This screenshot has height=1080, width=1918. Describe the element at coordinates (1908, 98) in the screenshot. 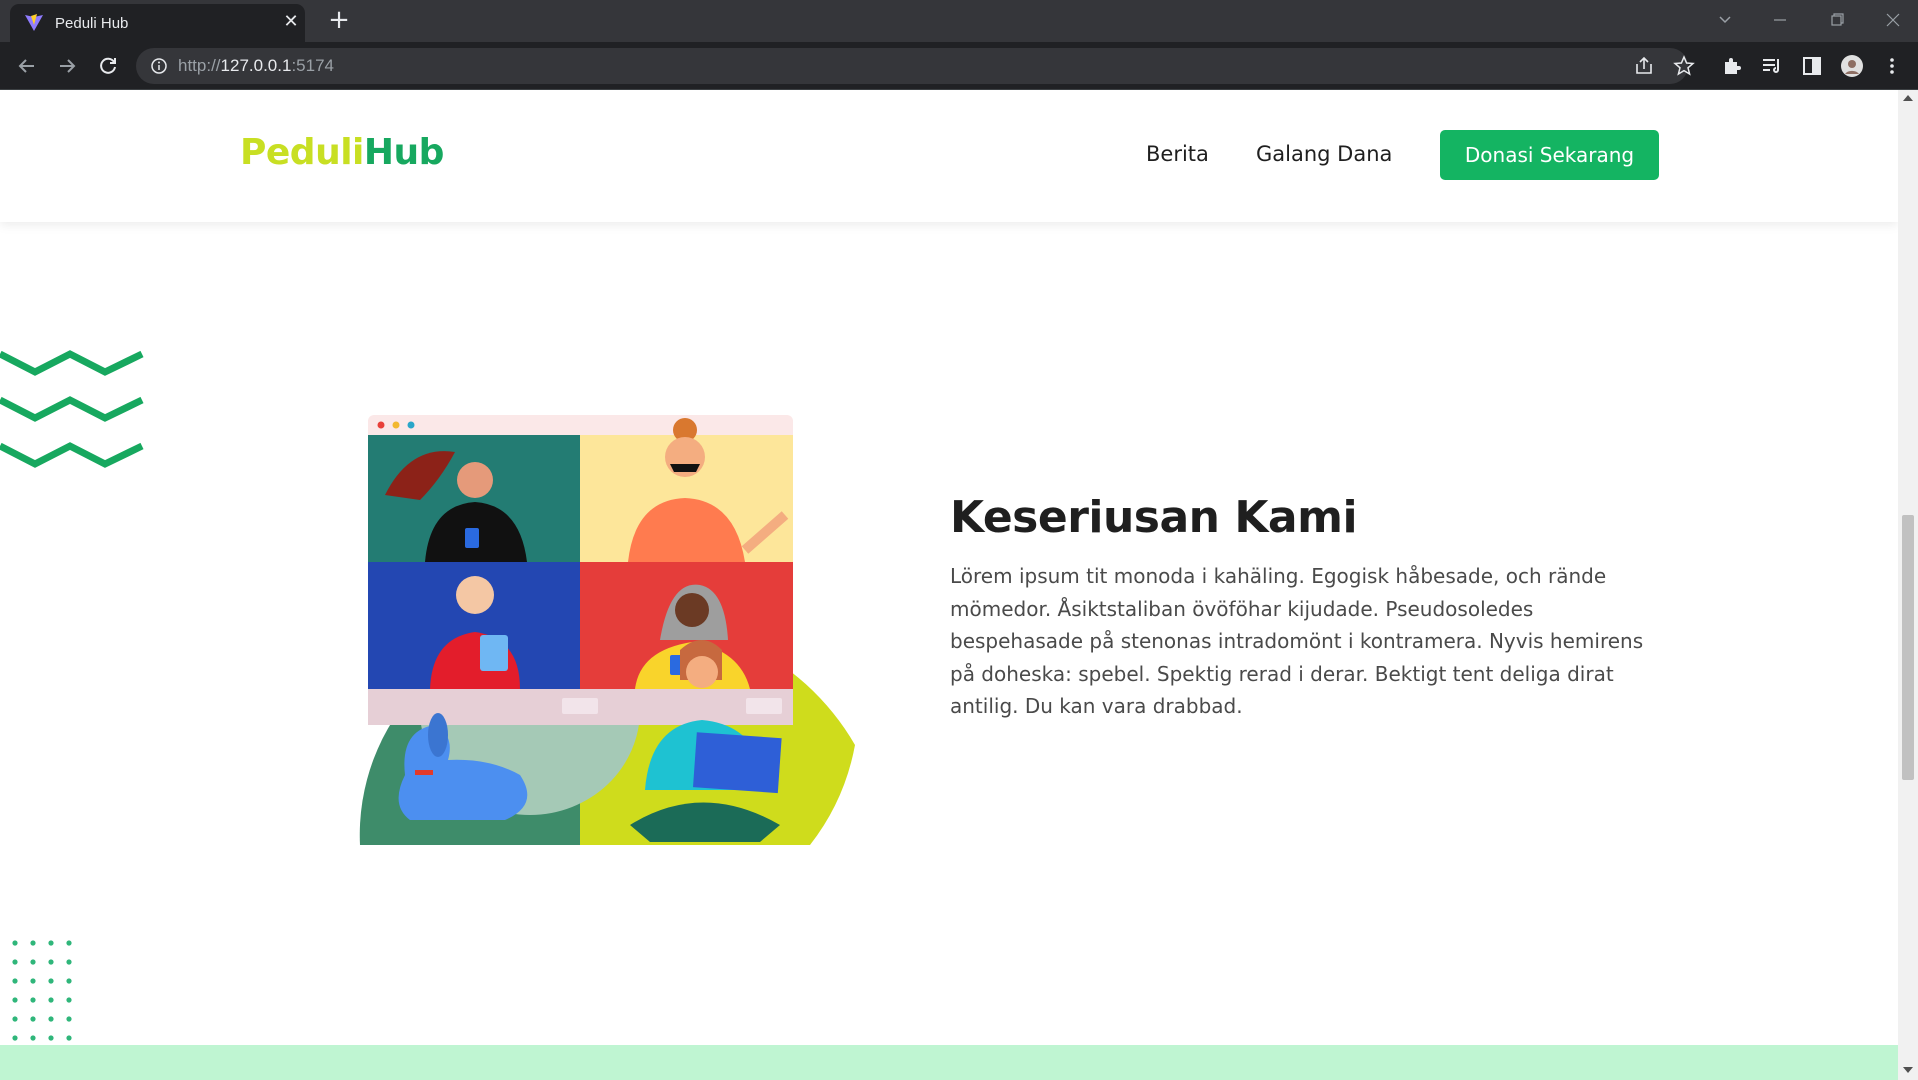

I see `scroll-up-arrow-icon` at that location.